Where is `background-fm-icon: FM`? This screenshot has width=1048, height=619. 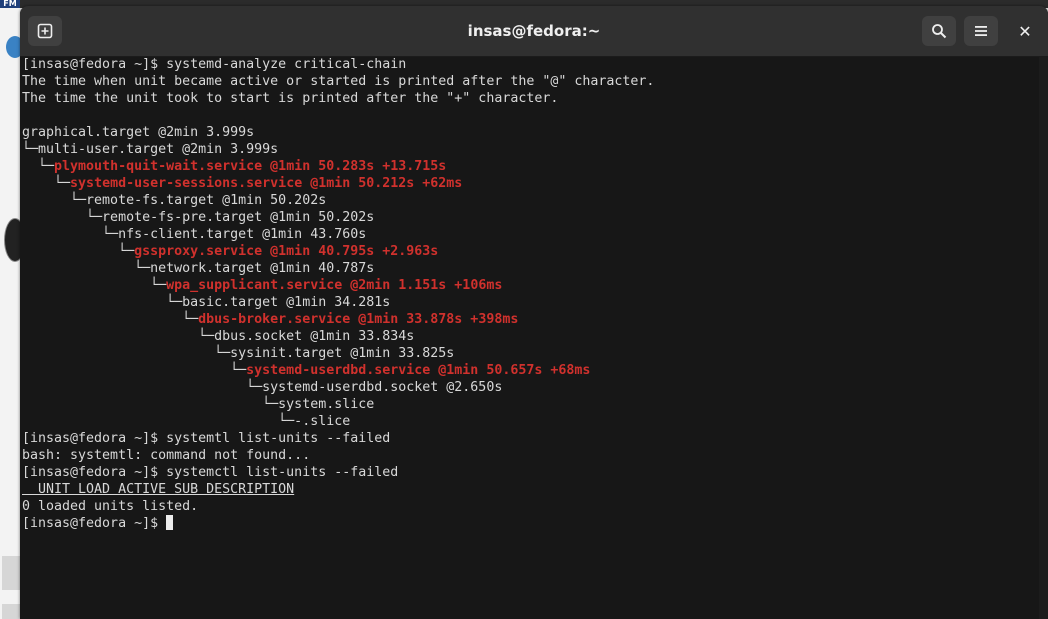 background-fm-icon: FM is located at coordinates (10, 4).